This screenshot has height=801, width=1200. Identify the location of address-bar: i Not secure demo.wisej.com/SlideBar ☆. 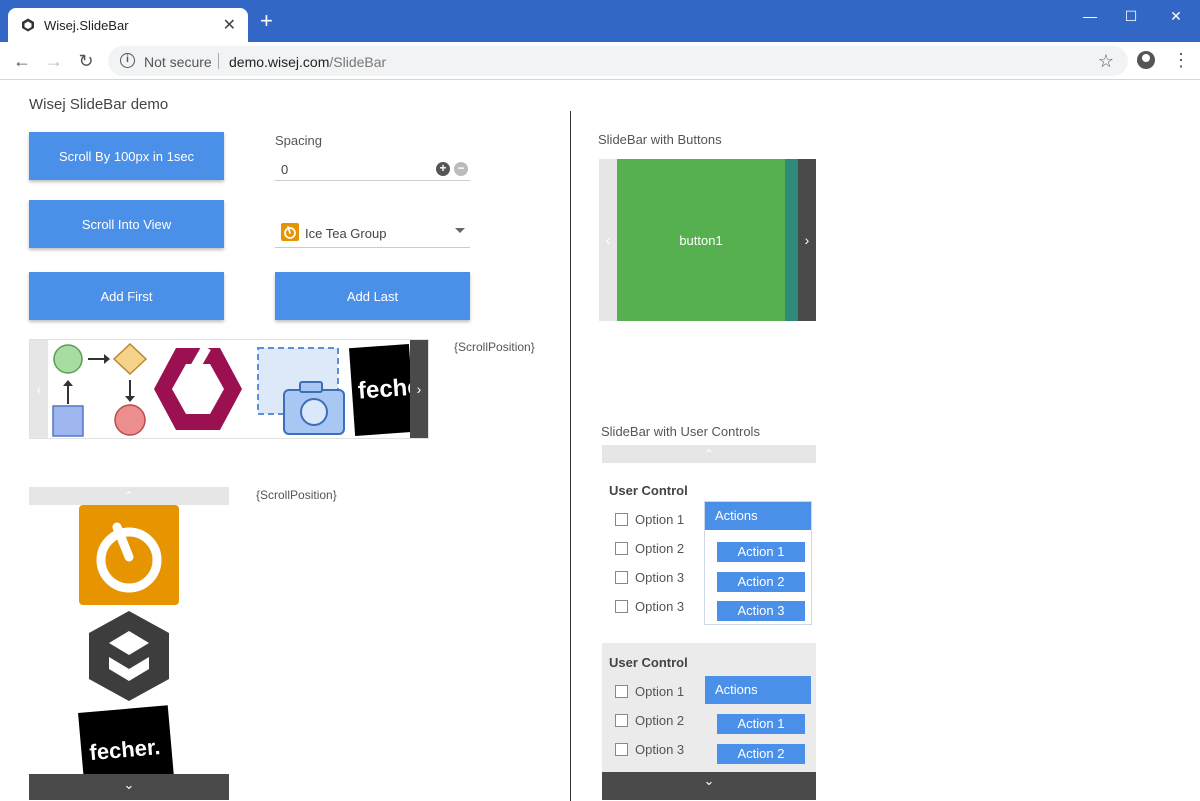
(618, 61).